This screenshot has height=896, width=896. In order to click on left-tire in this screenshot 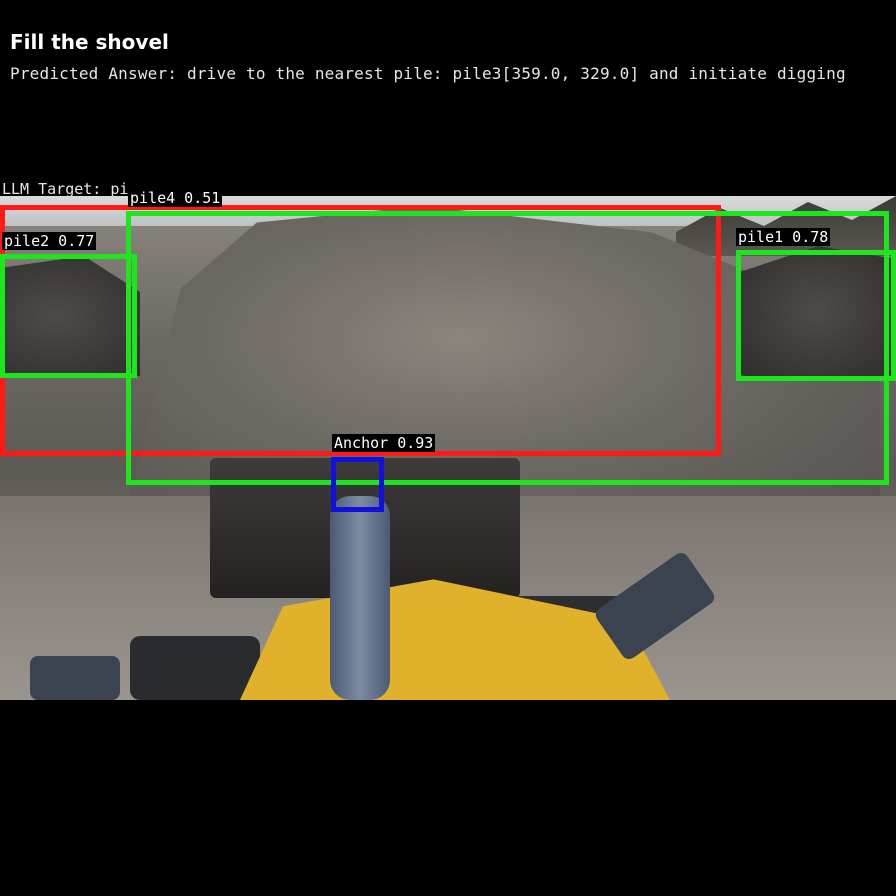, I will do `click(195, 668)`.